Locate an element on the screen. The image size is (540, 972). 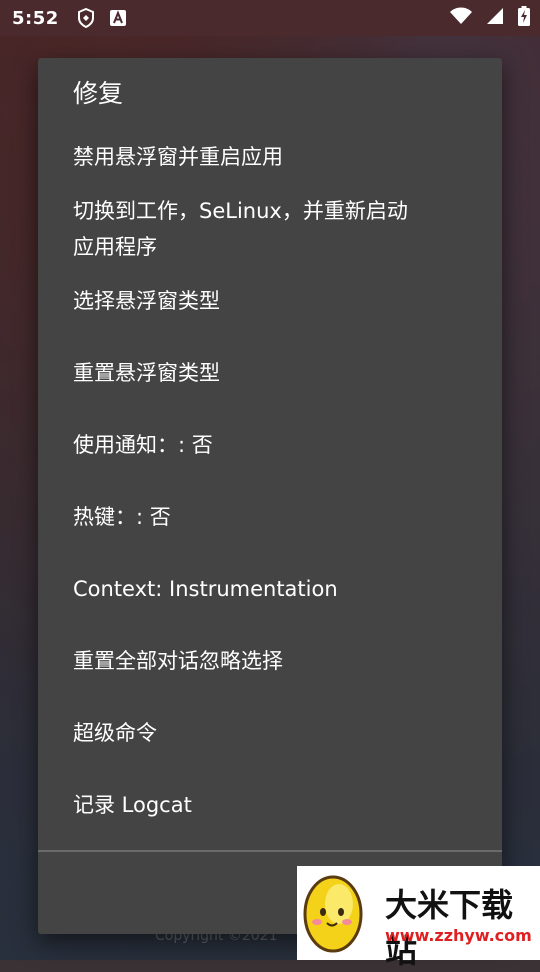
menu-item-use-notification: 使用通知：: 否 is located at coordinates (270, 445).